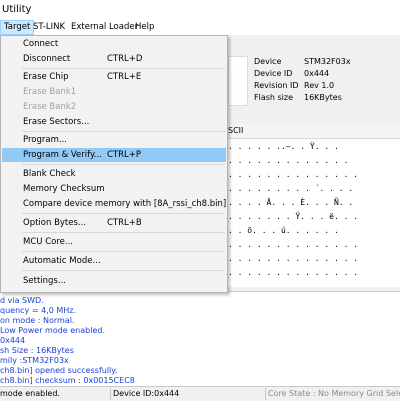 The image size is (400, 401). I want to click on memory-row: . . ö. . . ú. . . . . ., so click(283, 230).